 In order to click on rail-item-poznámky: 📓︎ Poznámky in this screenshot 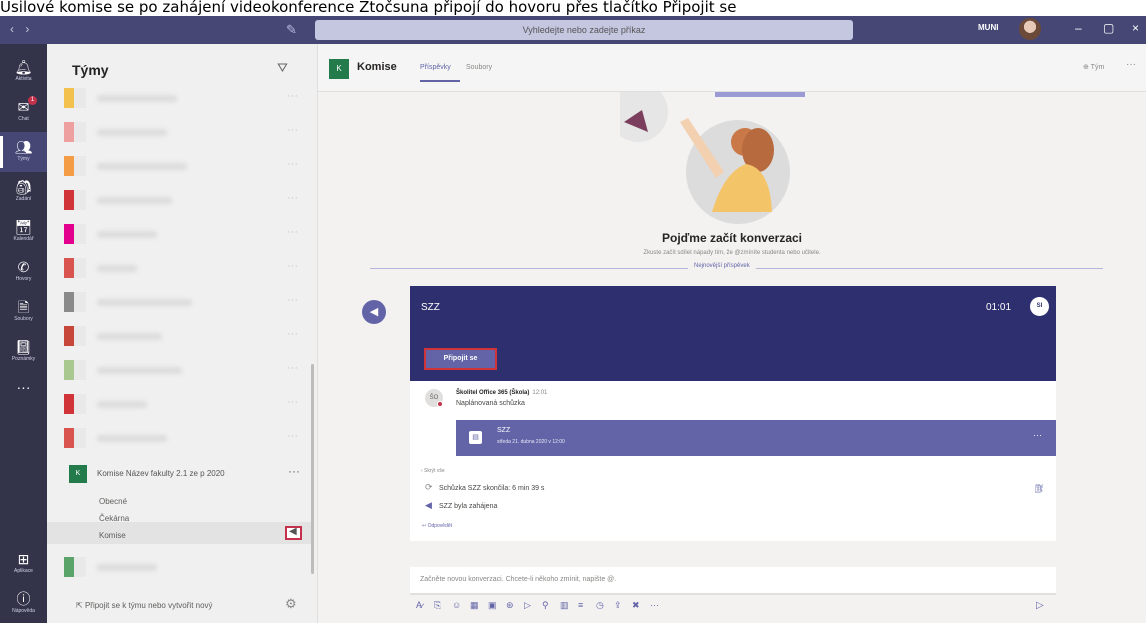, I will do `click(23, 352)`.